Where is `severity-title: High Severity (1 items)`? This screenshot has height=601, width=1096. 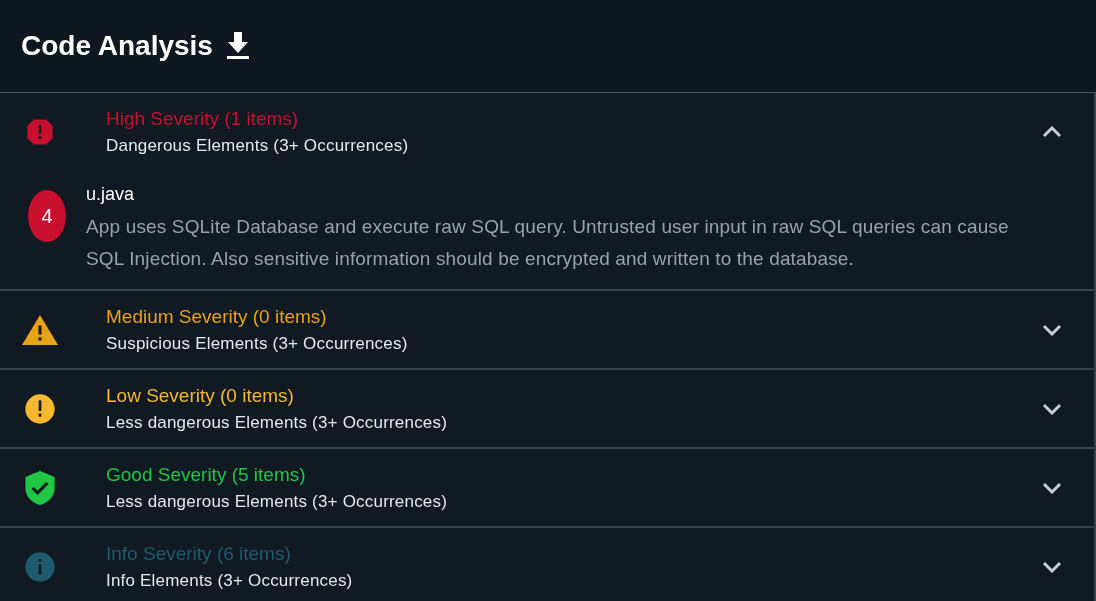
severity-title: High Severity (1 items) is located at coordinates (203, 118).